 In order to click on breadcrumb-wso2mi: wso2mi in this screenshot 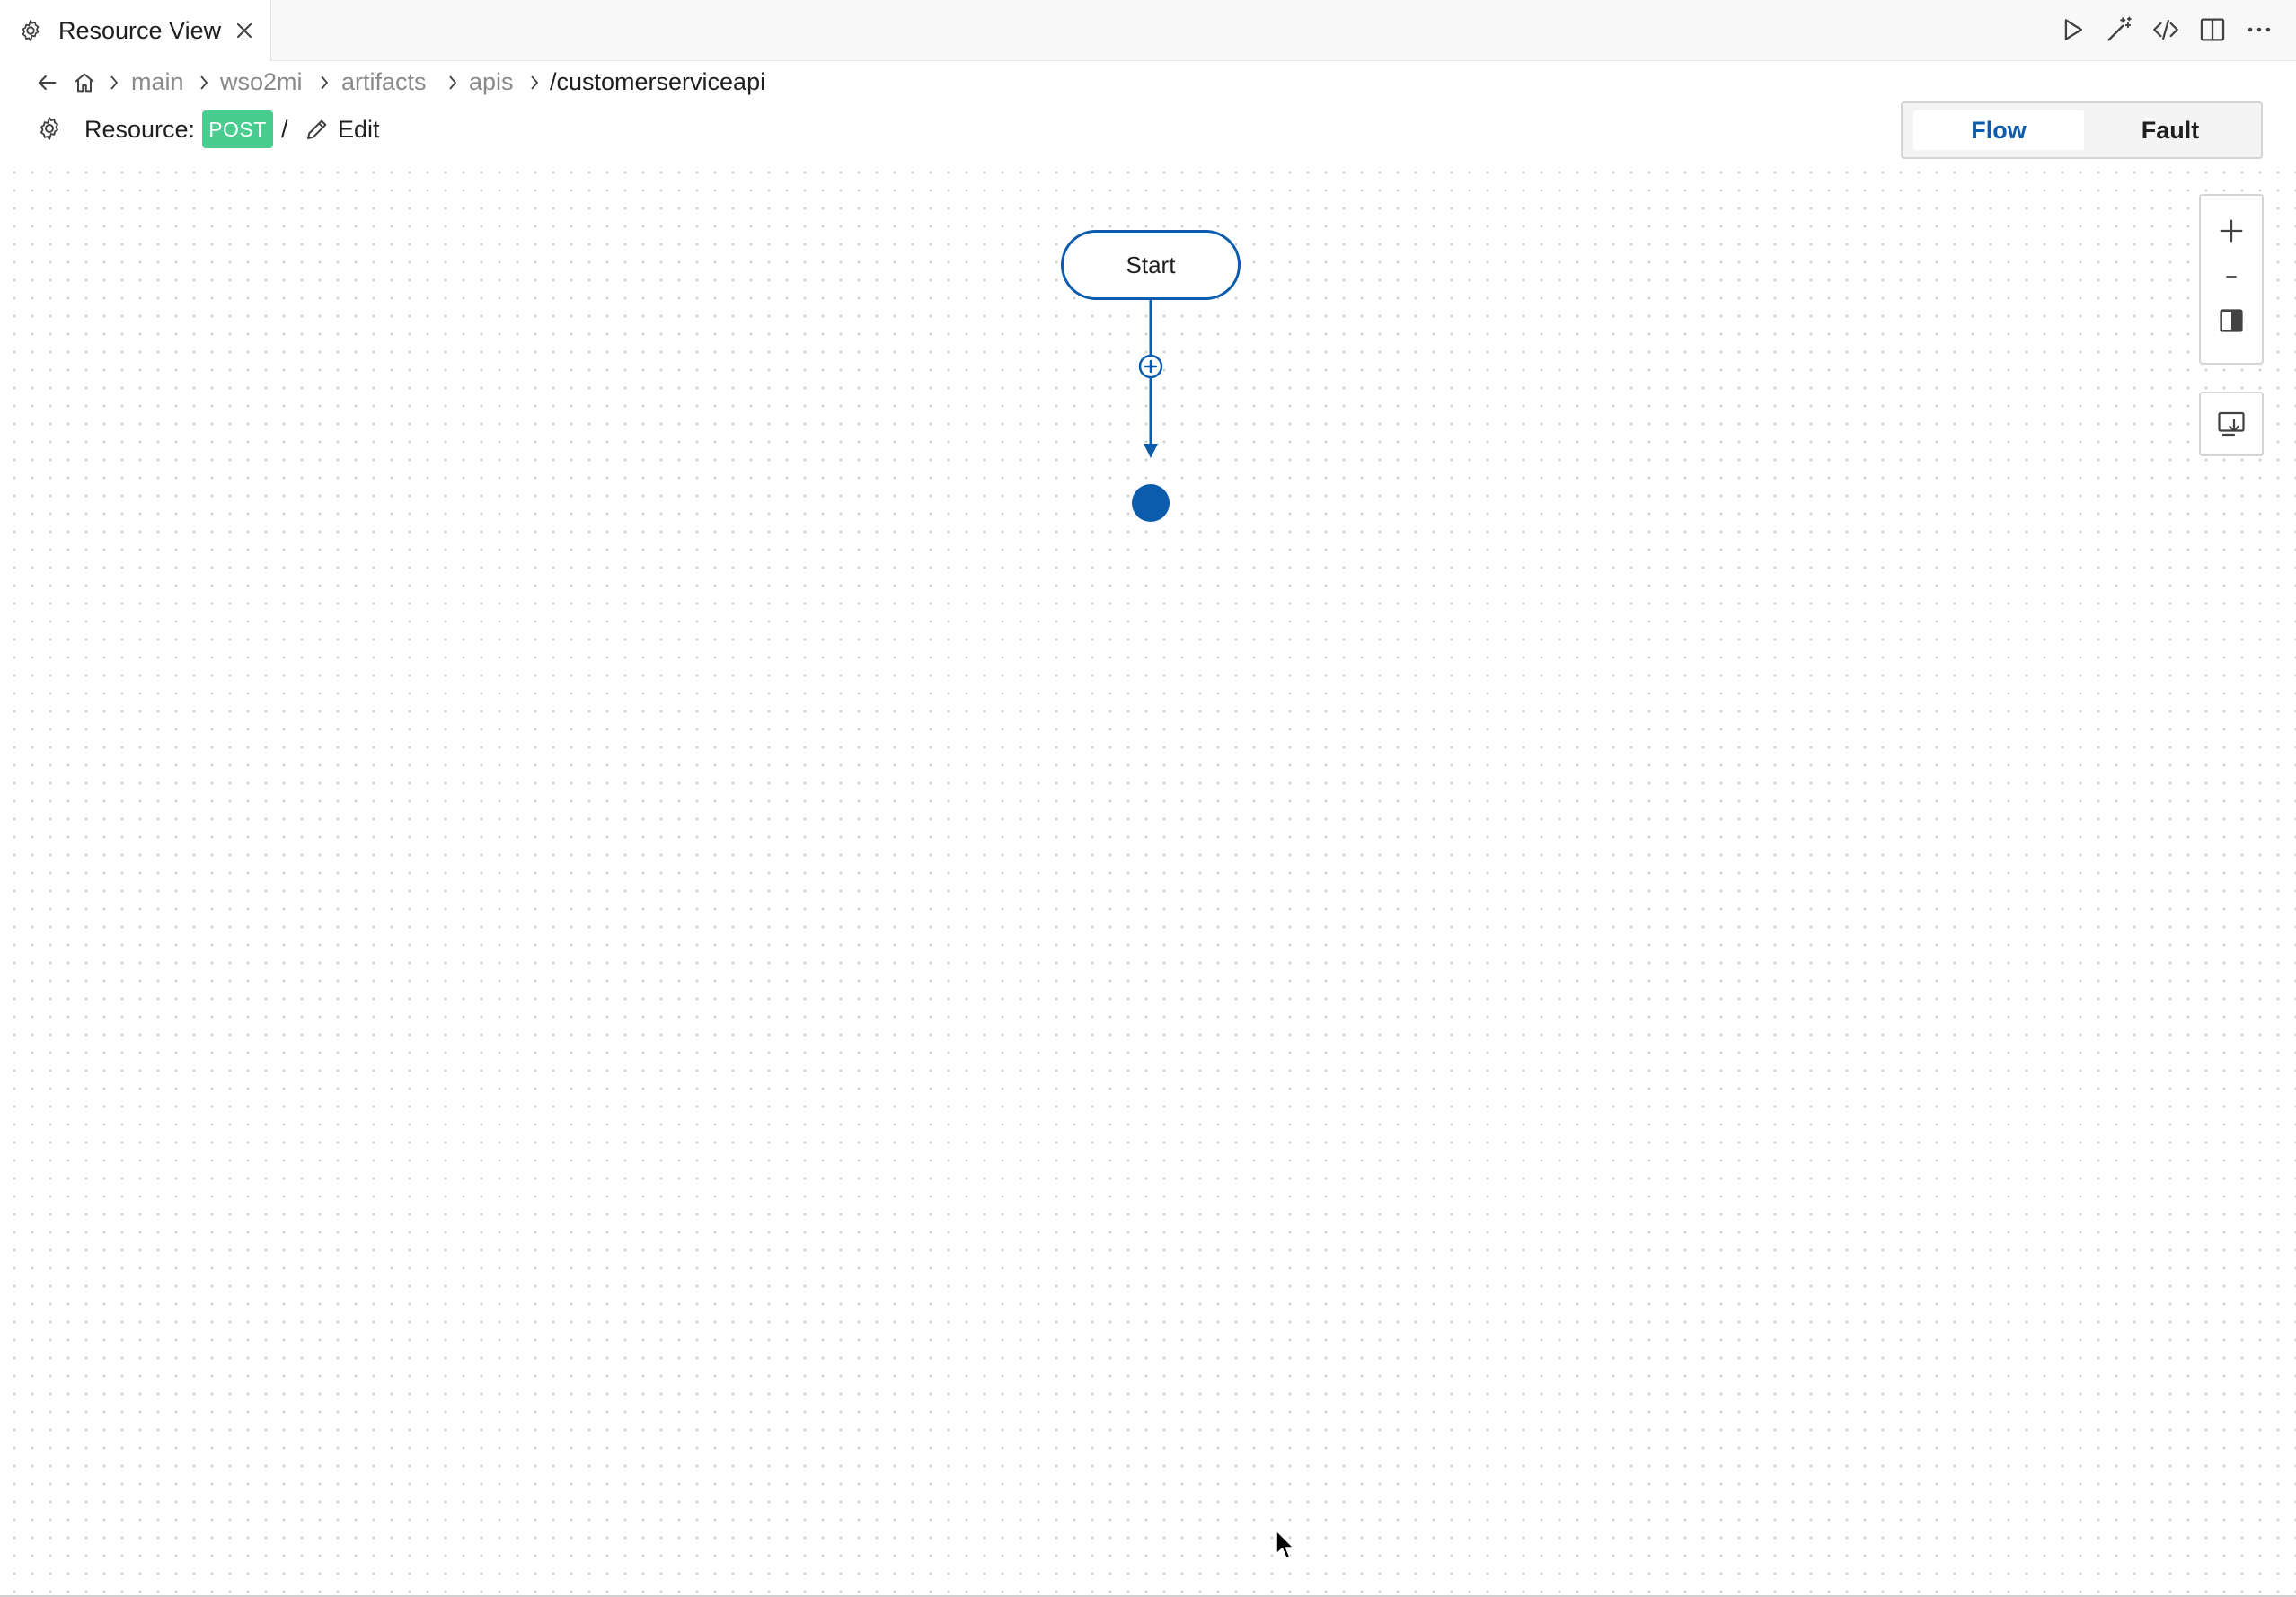, I will do `click(261, 81)`.